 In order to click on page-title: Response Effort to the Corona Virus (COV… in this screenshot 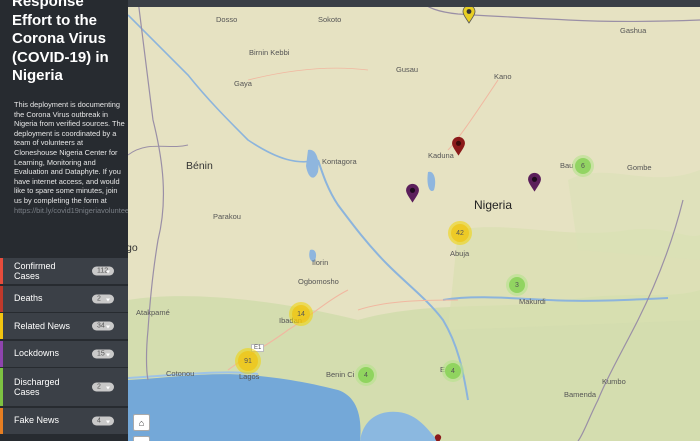, I will do `click(60, 42)`.